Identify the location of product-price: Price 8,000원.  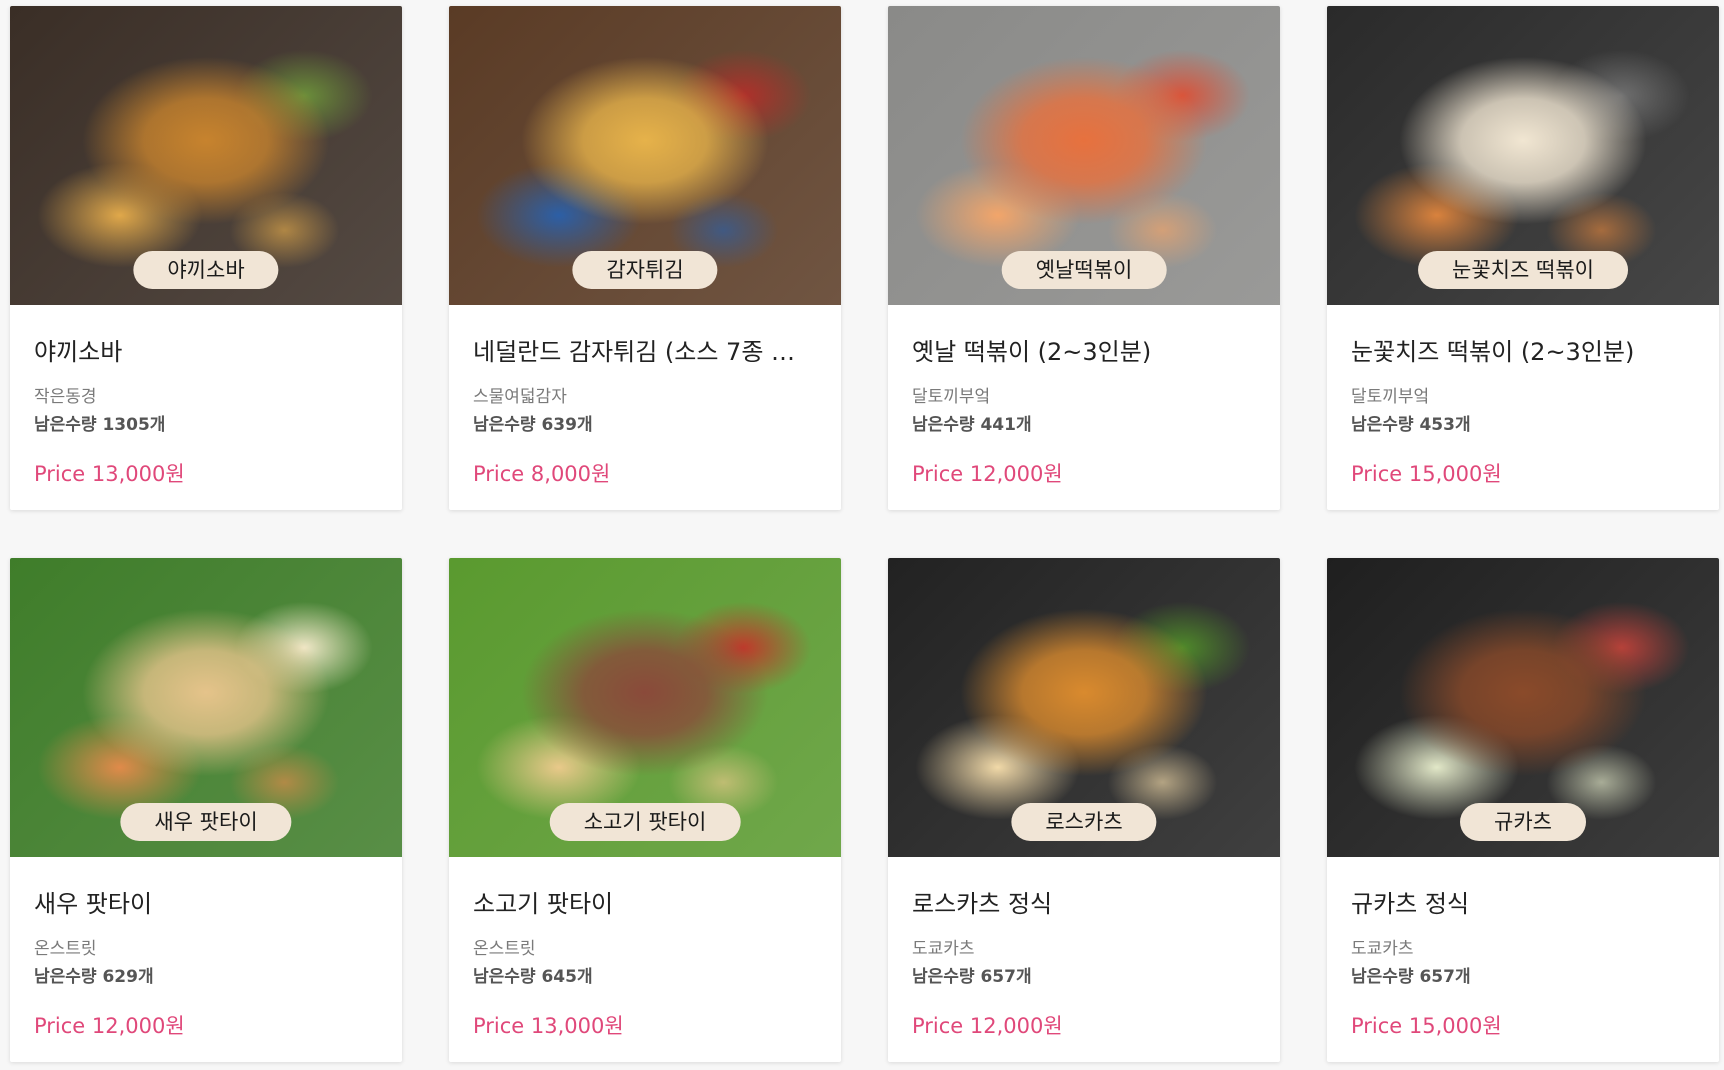
(542, 474).